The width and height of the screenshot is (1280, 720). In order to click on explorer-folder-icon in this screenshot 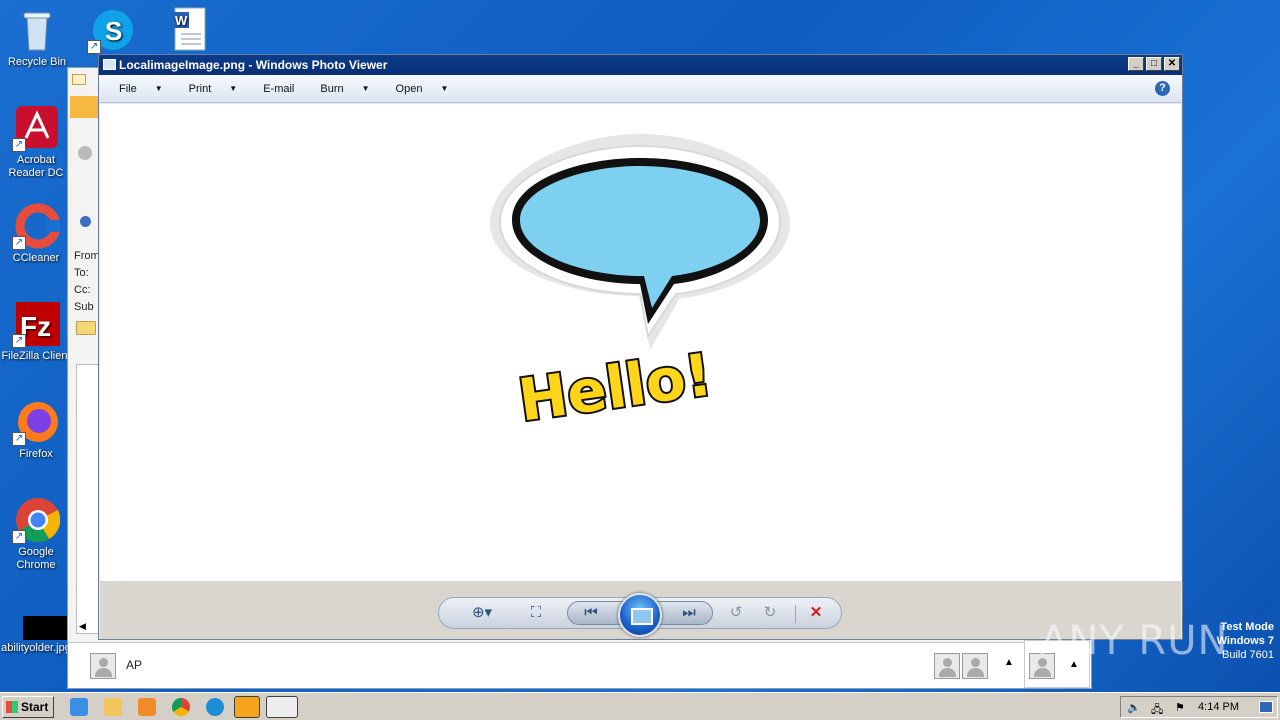, I will do `click(113, 707)`.